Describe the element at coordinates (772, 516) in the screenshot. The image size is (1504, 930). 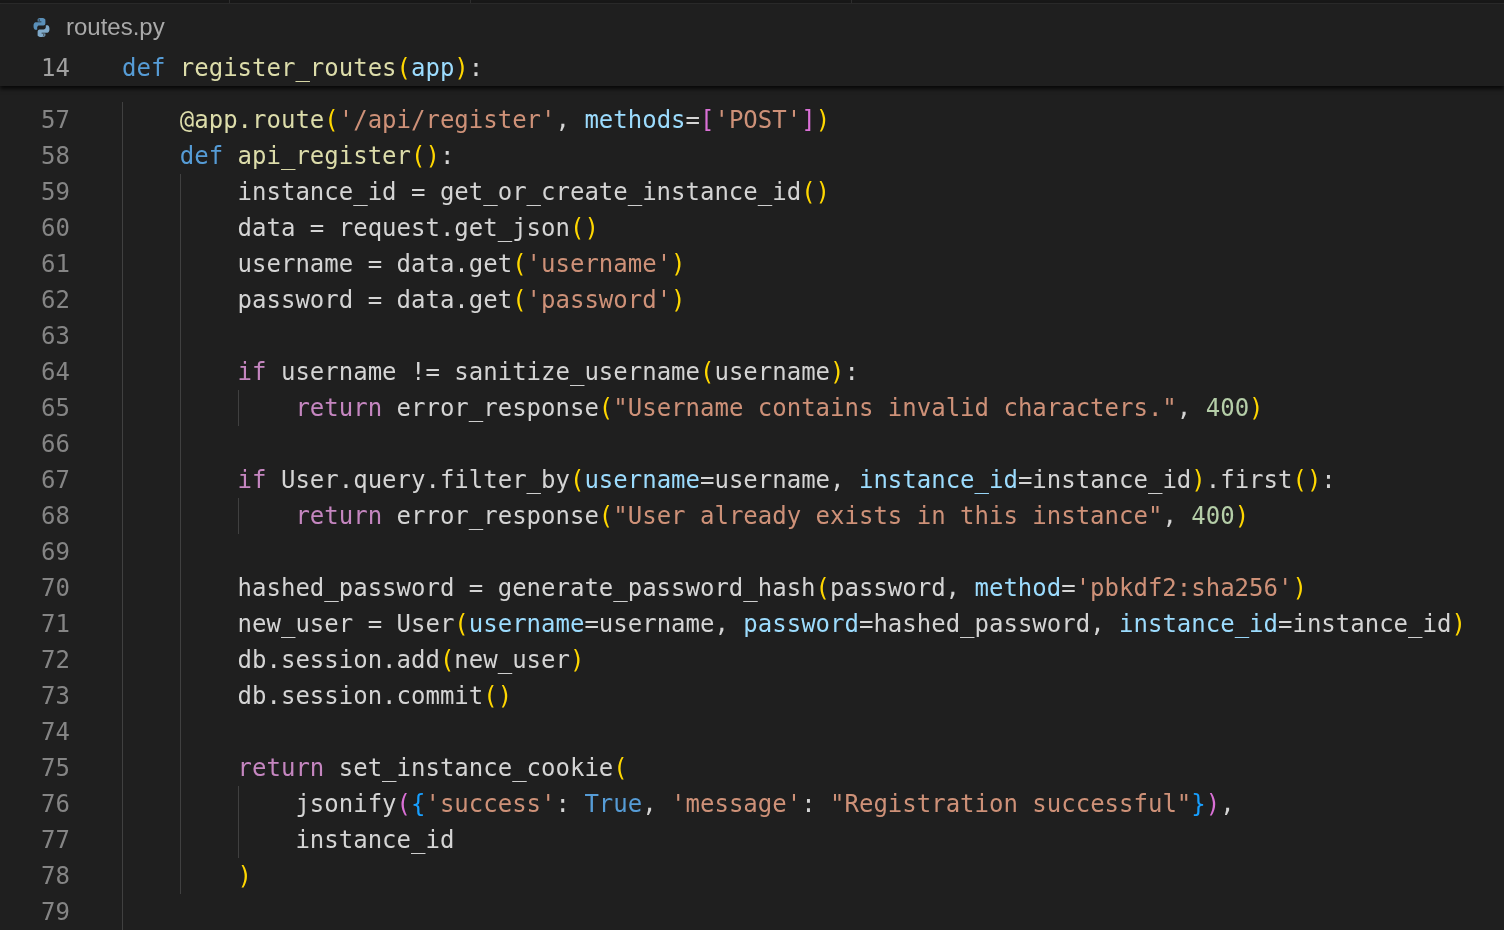
I see `code-line: return error_response("User already exists in this instance", 400)` at that location.